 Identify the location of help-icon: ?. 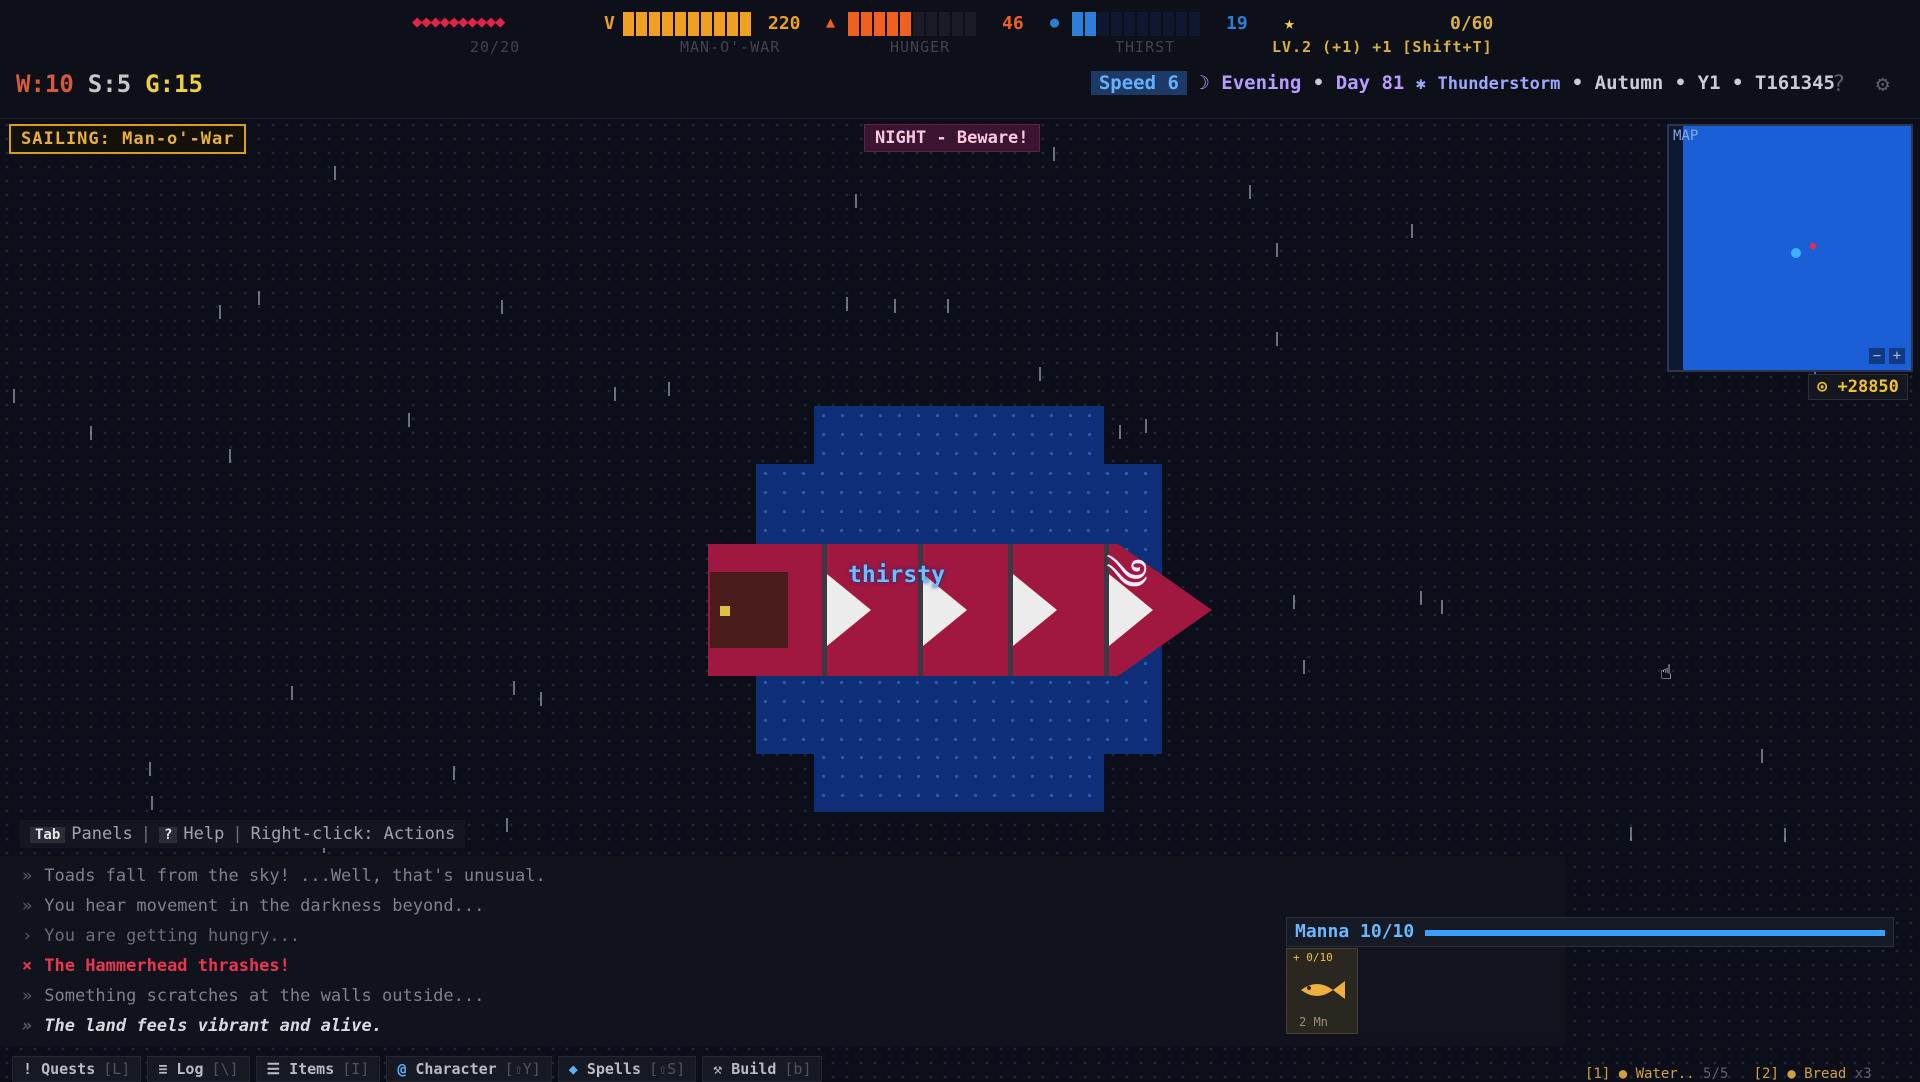
(1838, 84).